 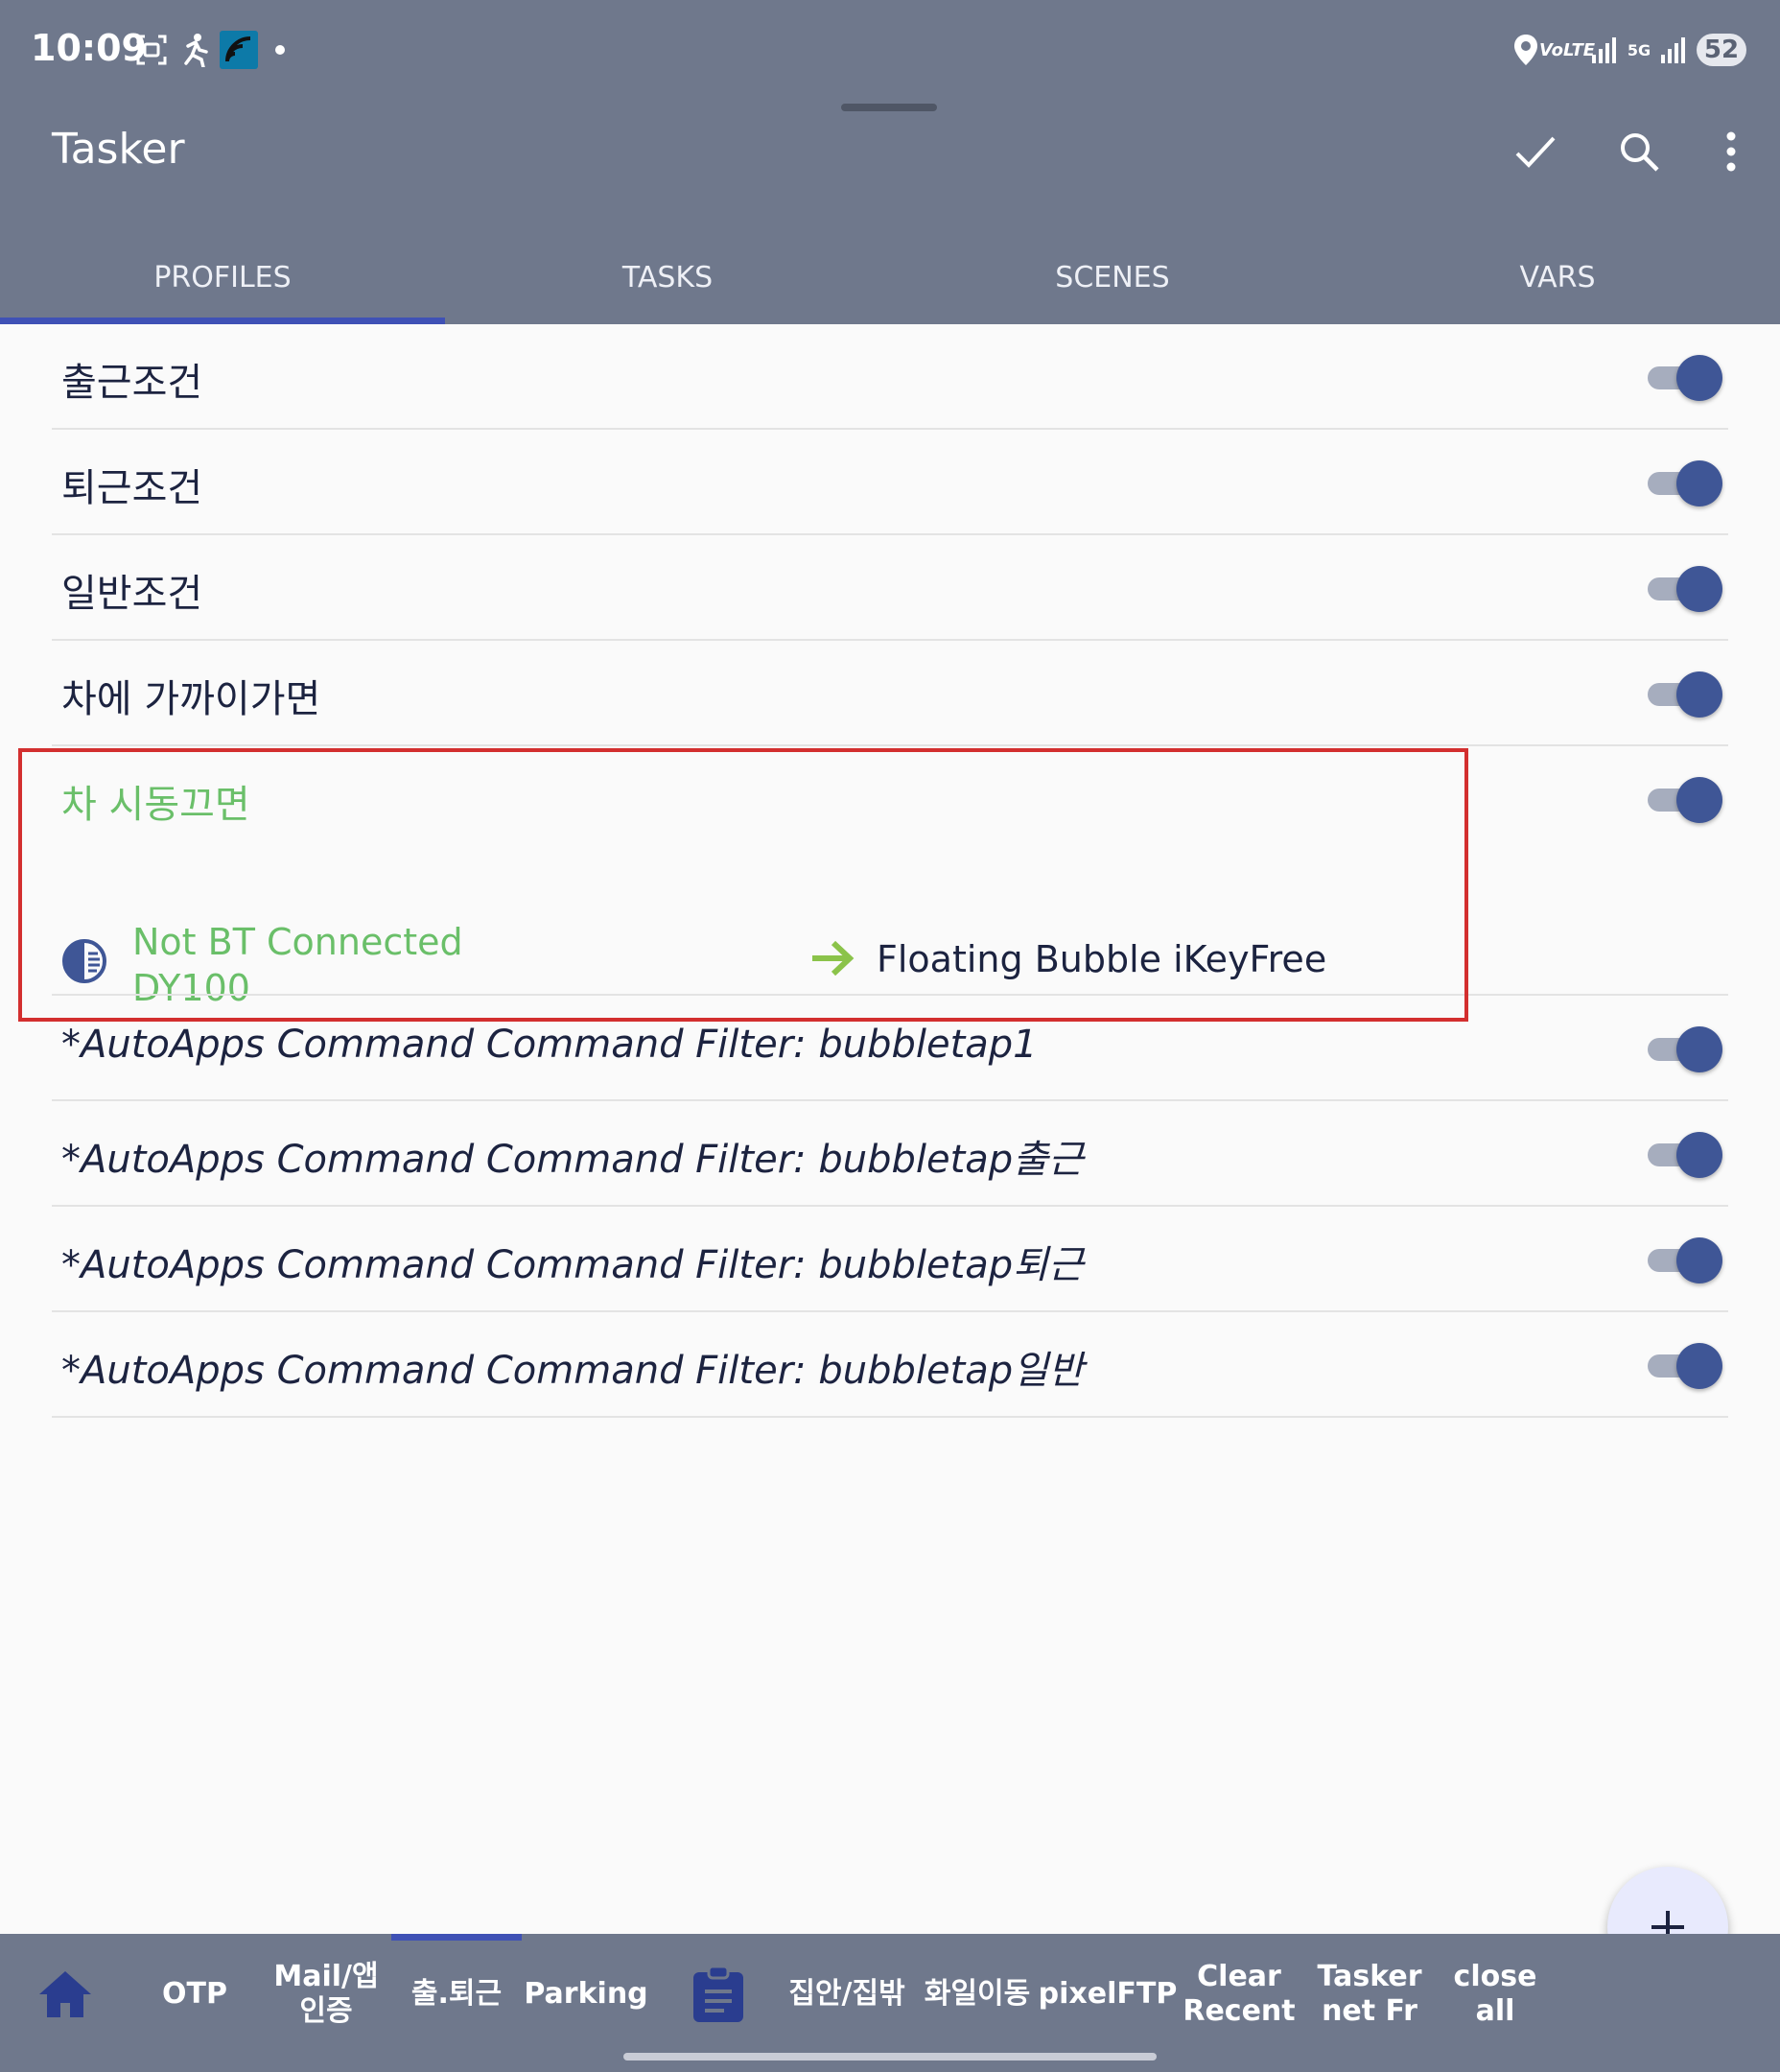 What do you see at coordinates (194, 50) in the screenshot?
I see `activity-icon` at bounding box center [194, 50].